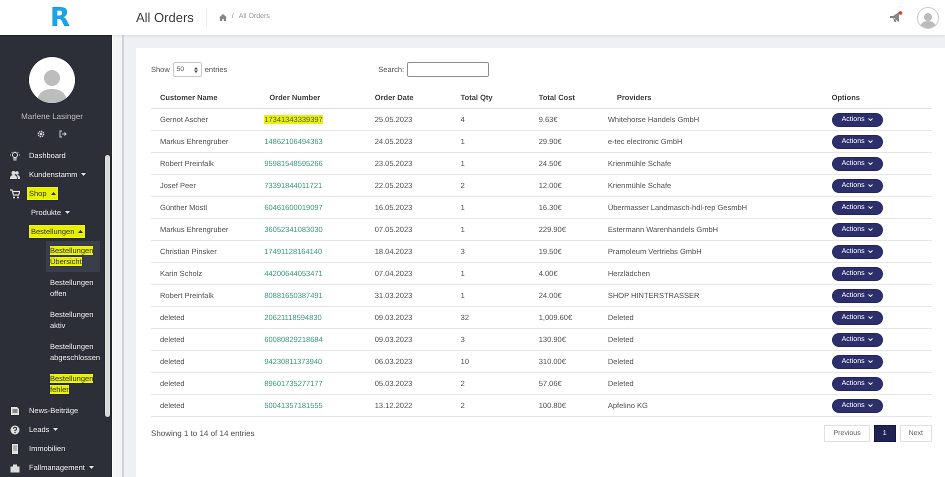  Describe the element at coordinates (15, 411) in the screenshot. I see `document-icon` at that location.